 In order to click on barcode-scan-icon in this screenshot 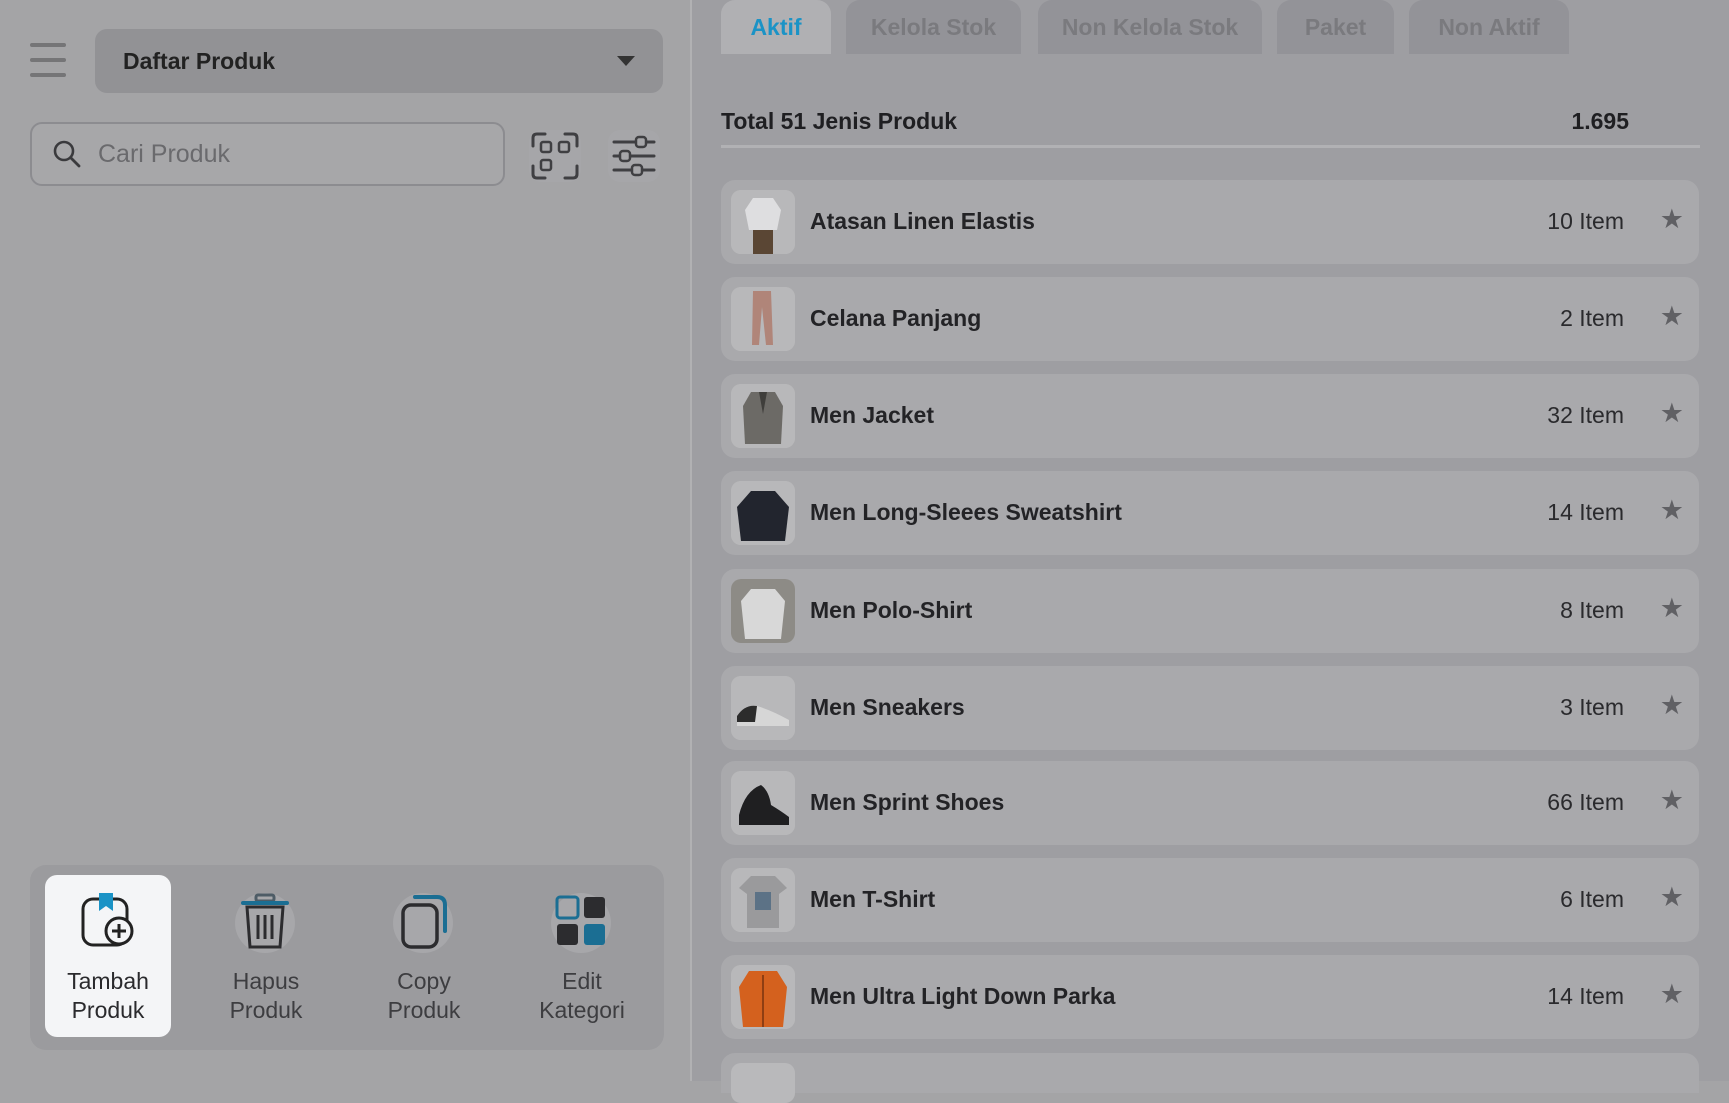, I will do `click(555, 156)`.